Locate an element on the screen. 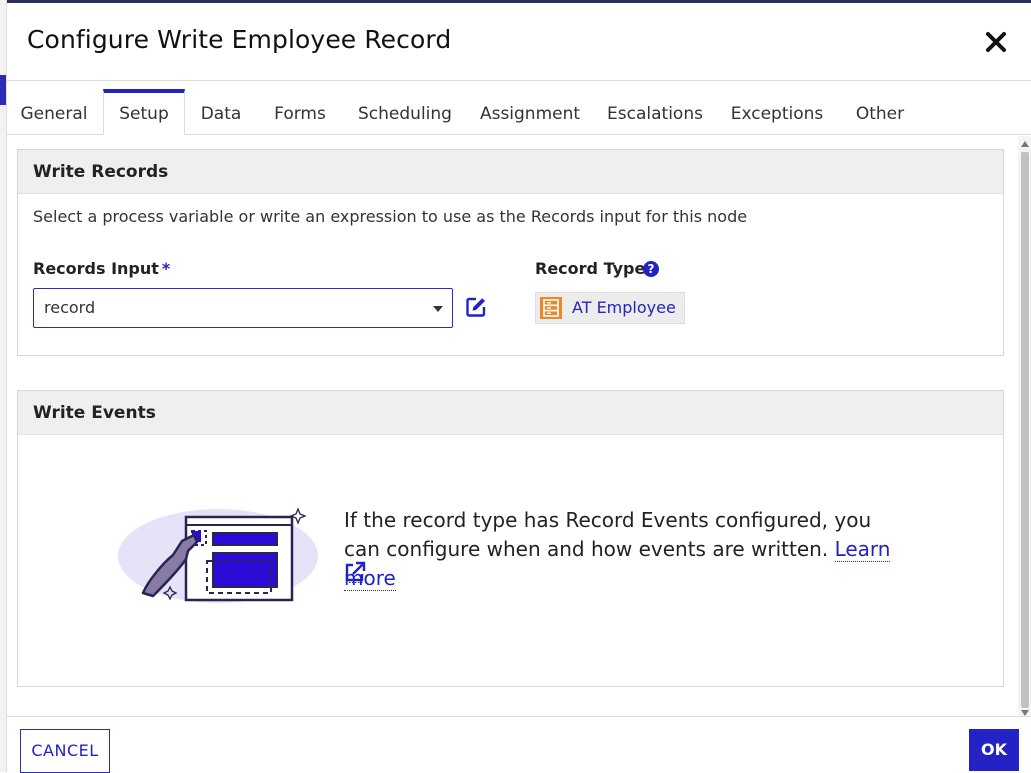 This screenshot has height=773, width=1031. tab-data: Data is located at coordinates (221, 112).